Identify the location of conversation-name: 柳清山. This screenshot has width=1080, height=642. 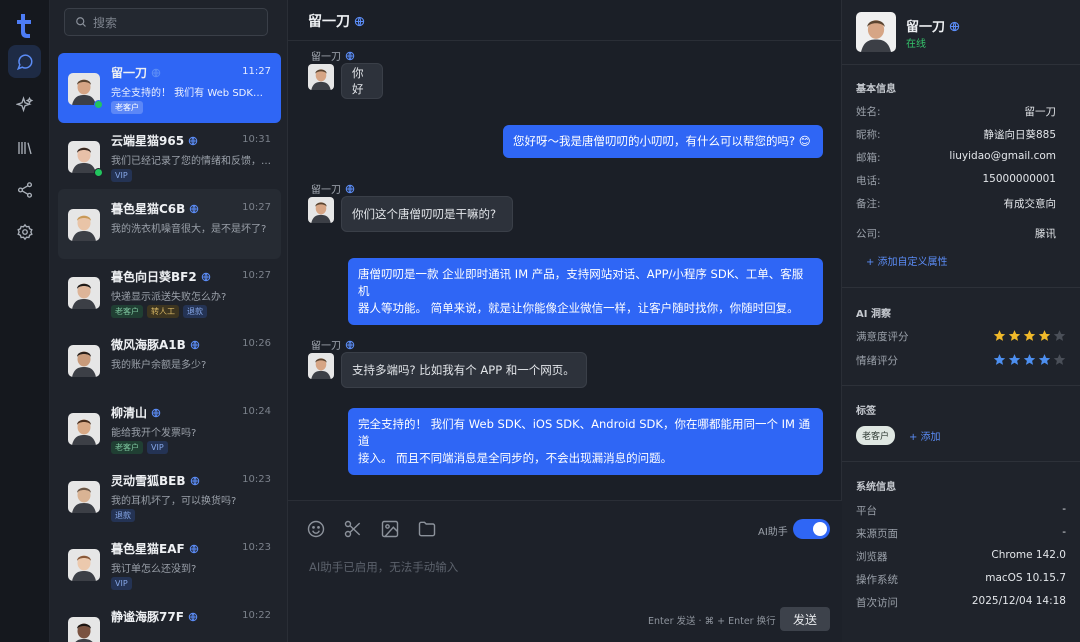
(136, 412).